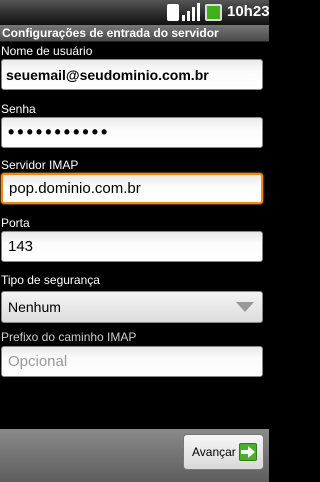 This screenshot has width=320, height=482. What do you see at coordinates (135, 13) in the screenshot?
I see `status-bar: 10h23` at bounding box center [135, 13].